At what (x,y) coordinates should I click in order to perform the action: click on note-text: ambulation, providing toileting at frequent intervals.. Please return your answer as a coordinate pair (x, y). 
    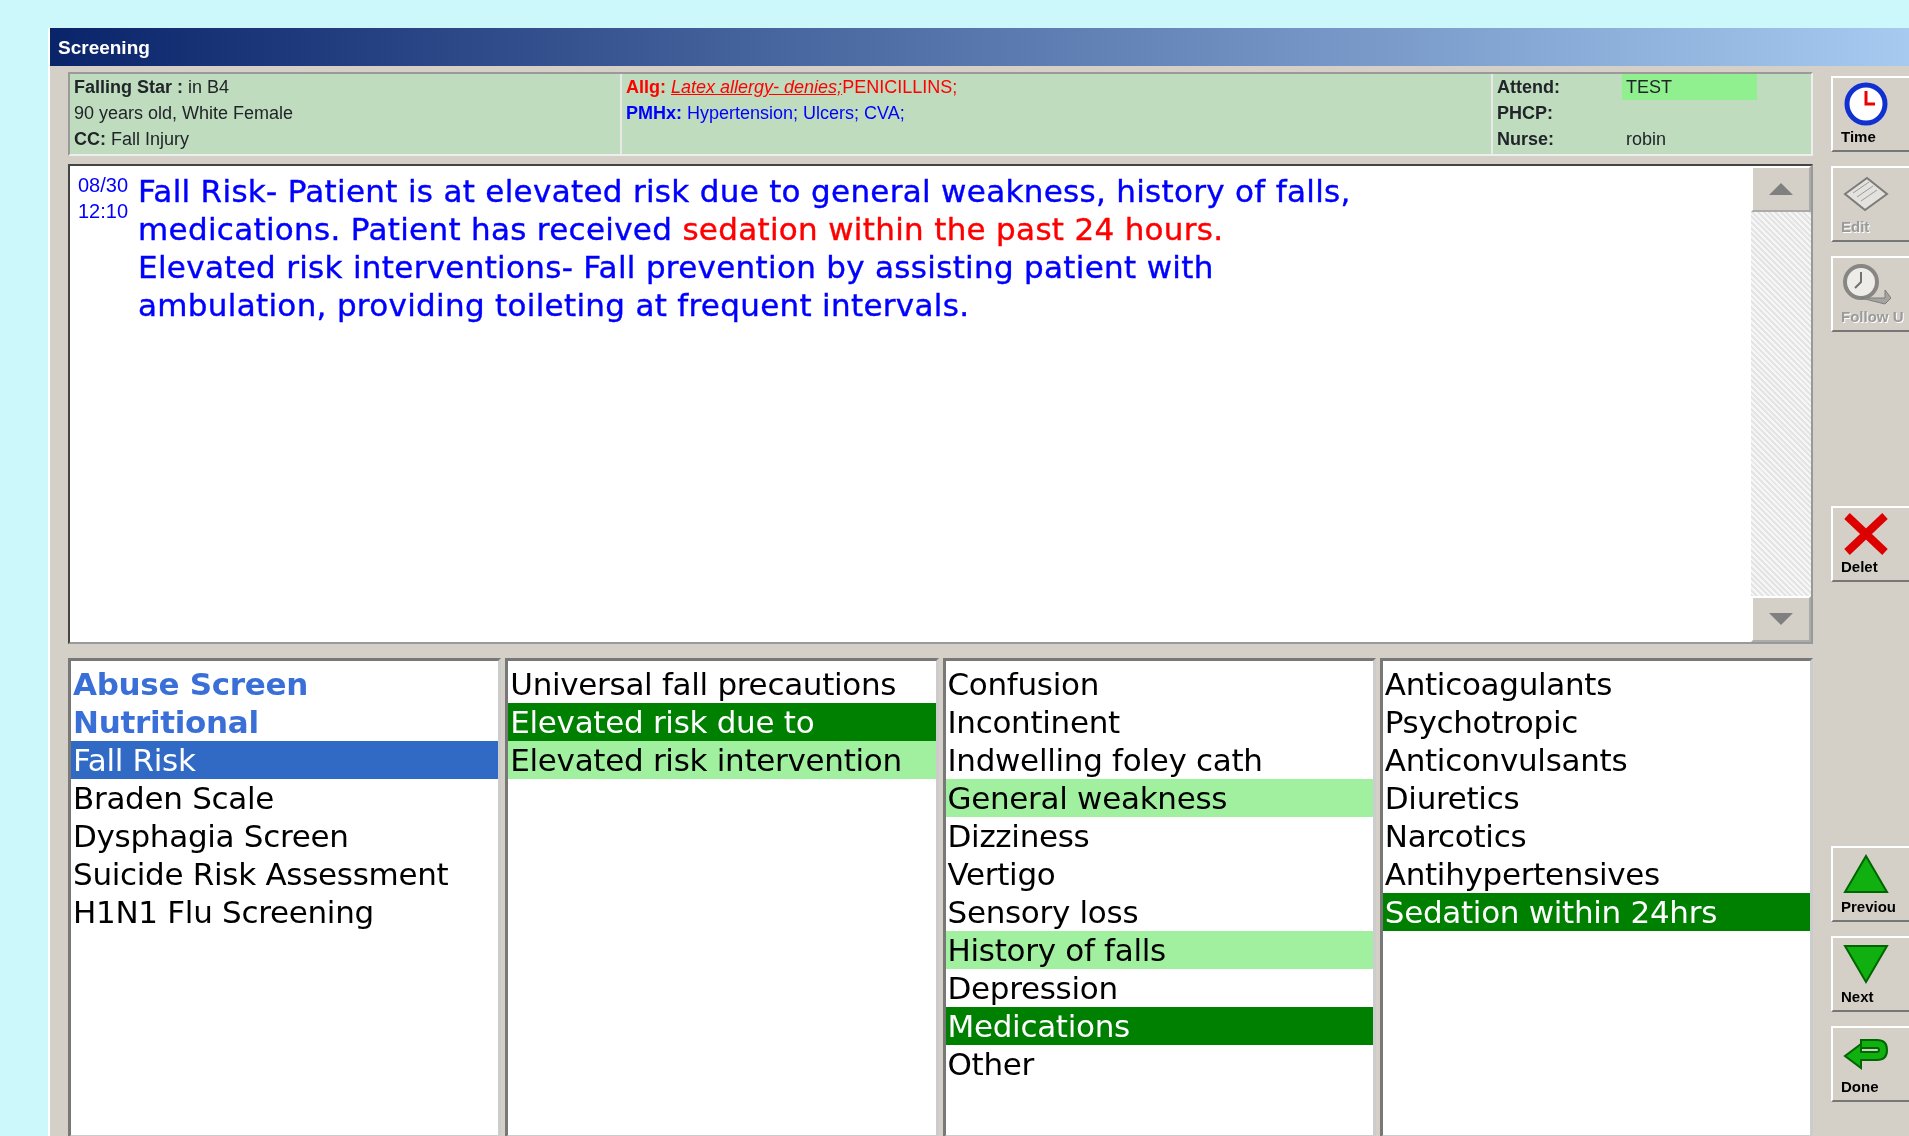
    Looking at the image, I should click on (554, 305).